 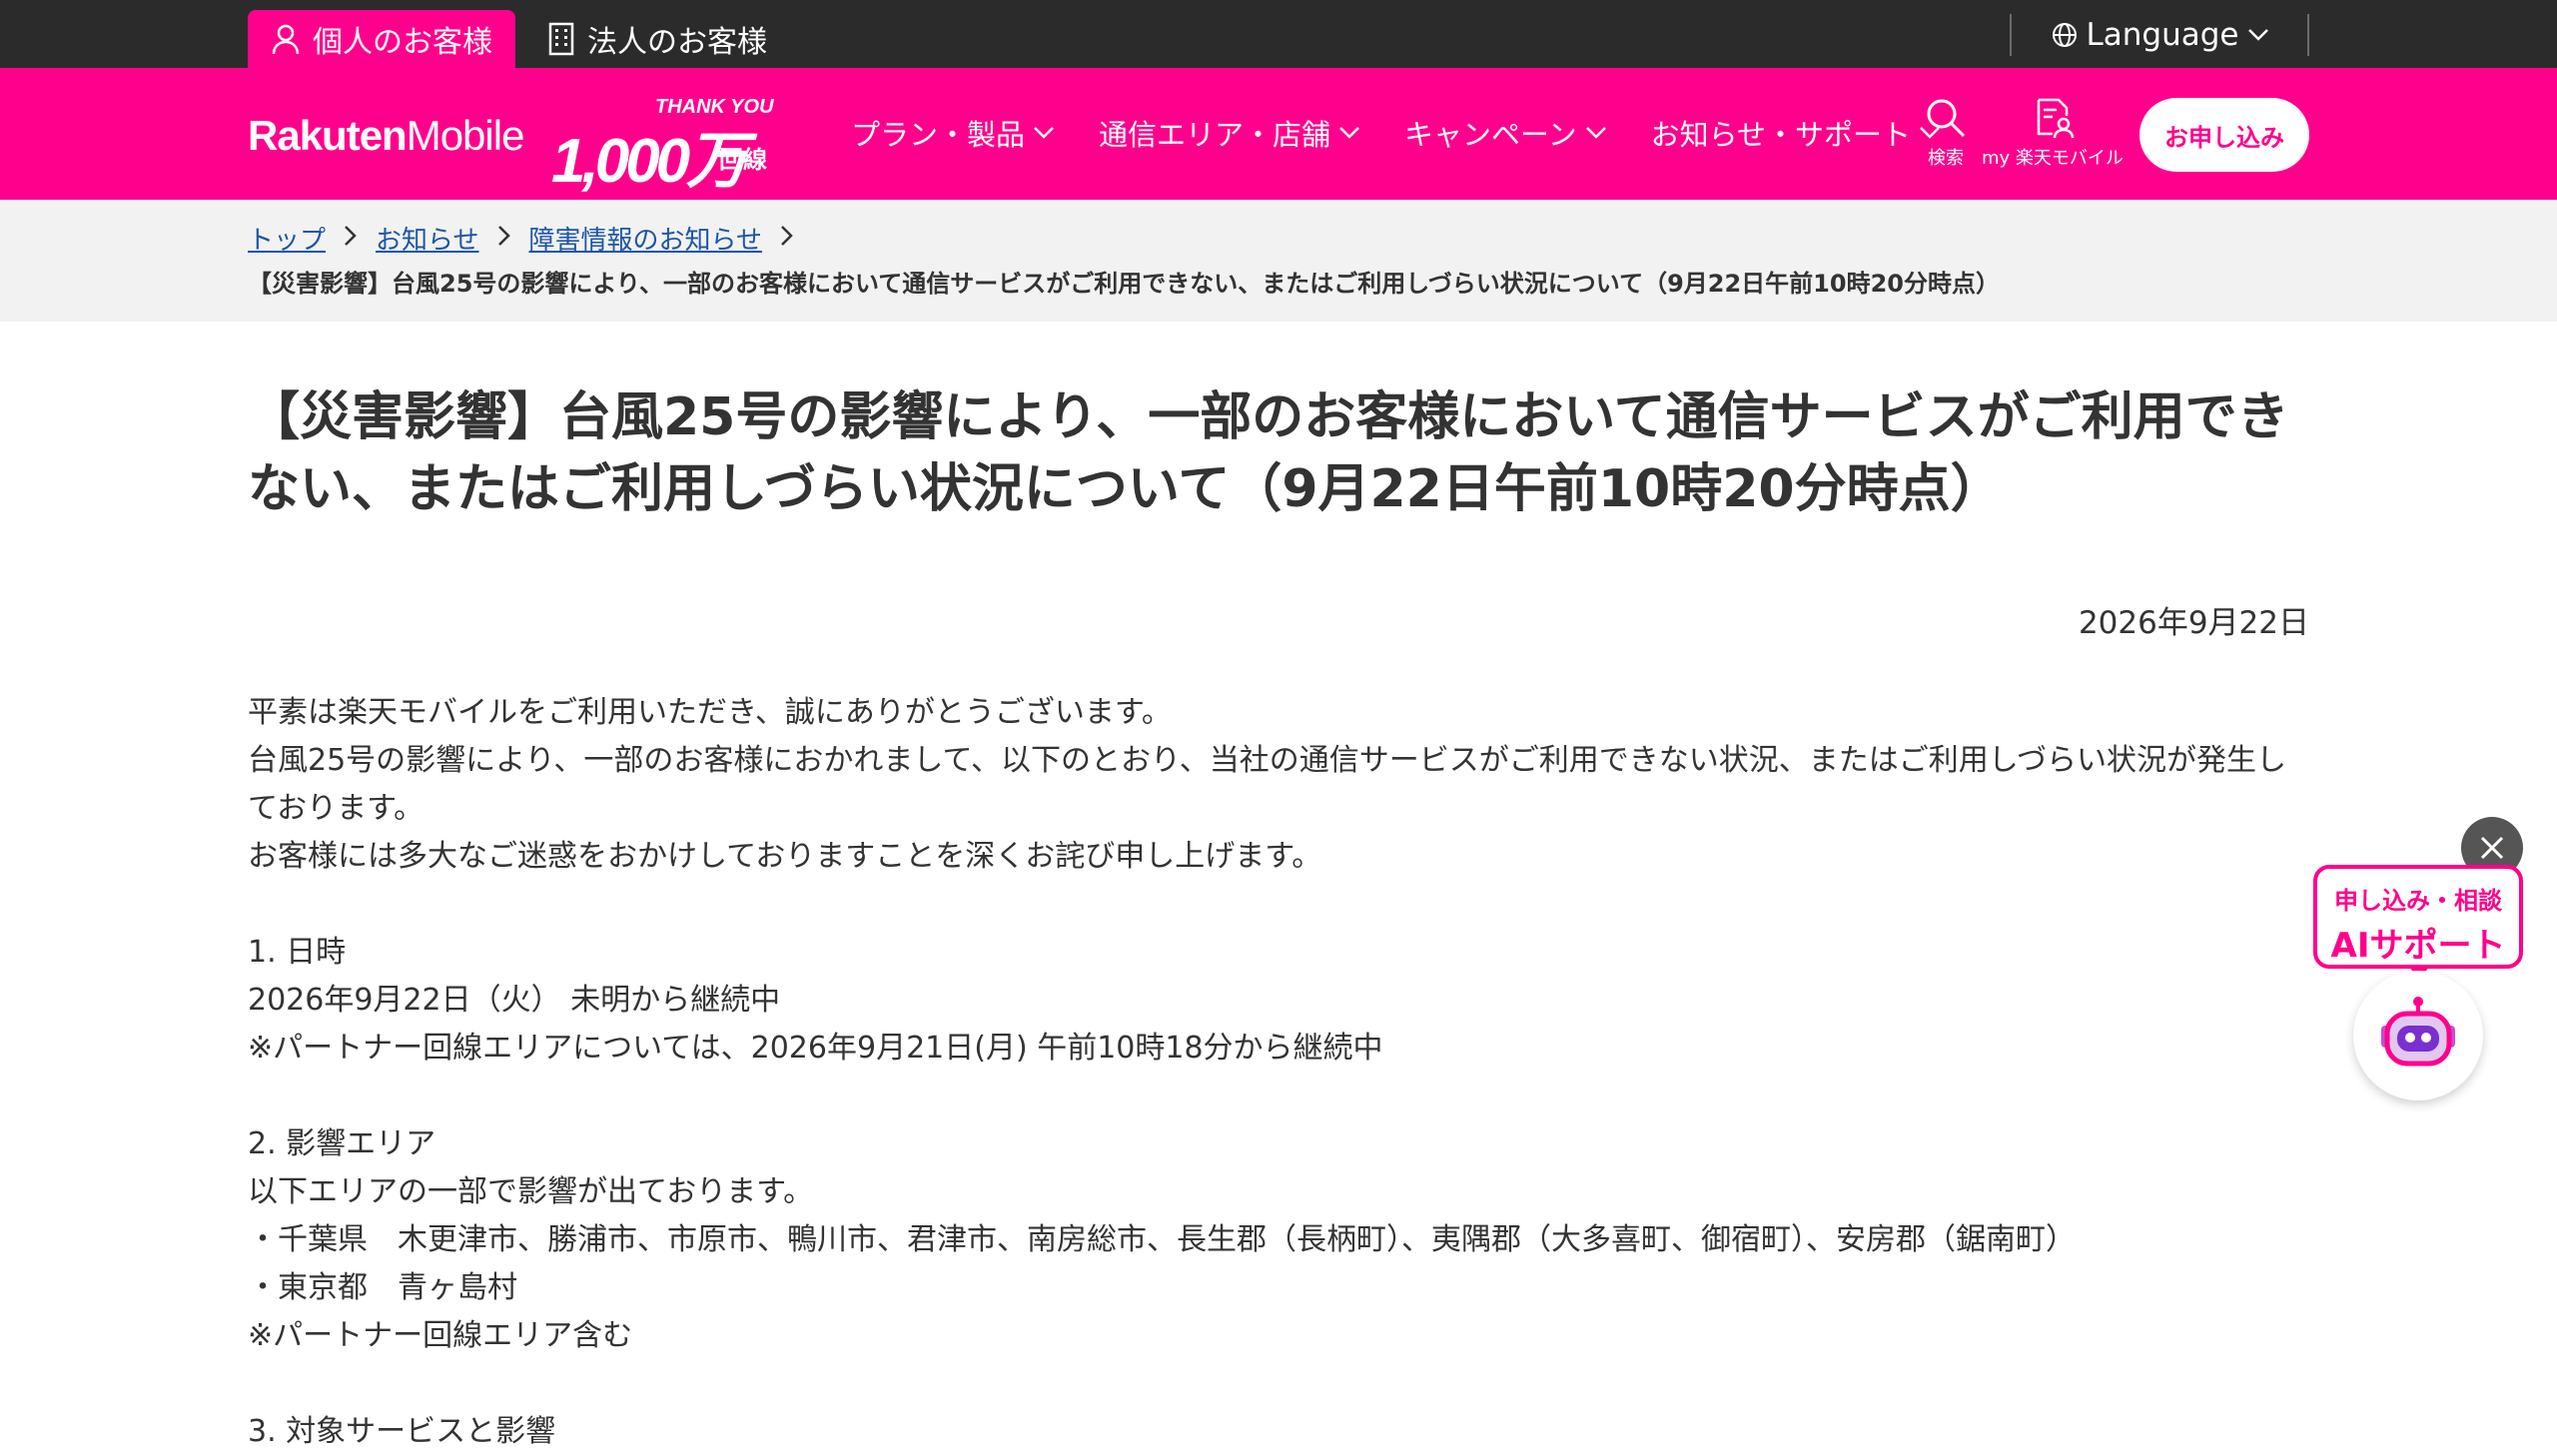 What do you see at coordinates (531, 1191) in the screenshot?
I see `section-line: 以下エリアの一部で影響が出ております。` at bounding box center [531, 1191].